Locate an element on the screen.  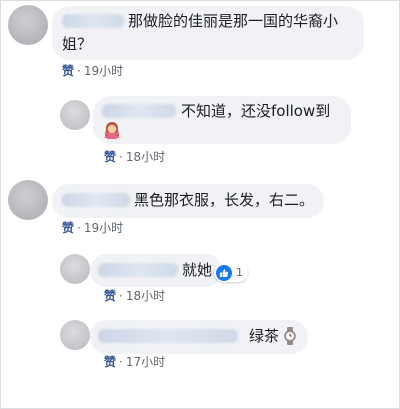
comment-text-line: 那做脸的佳丽是那一国的华裔小 is located at coordinates (233, 21).